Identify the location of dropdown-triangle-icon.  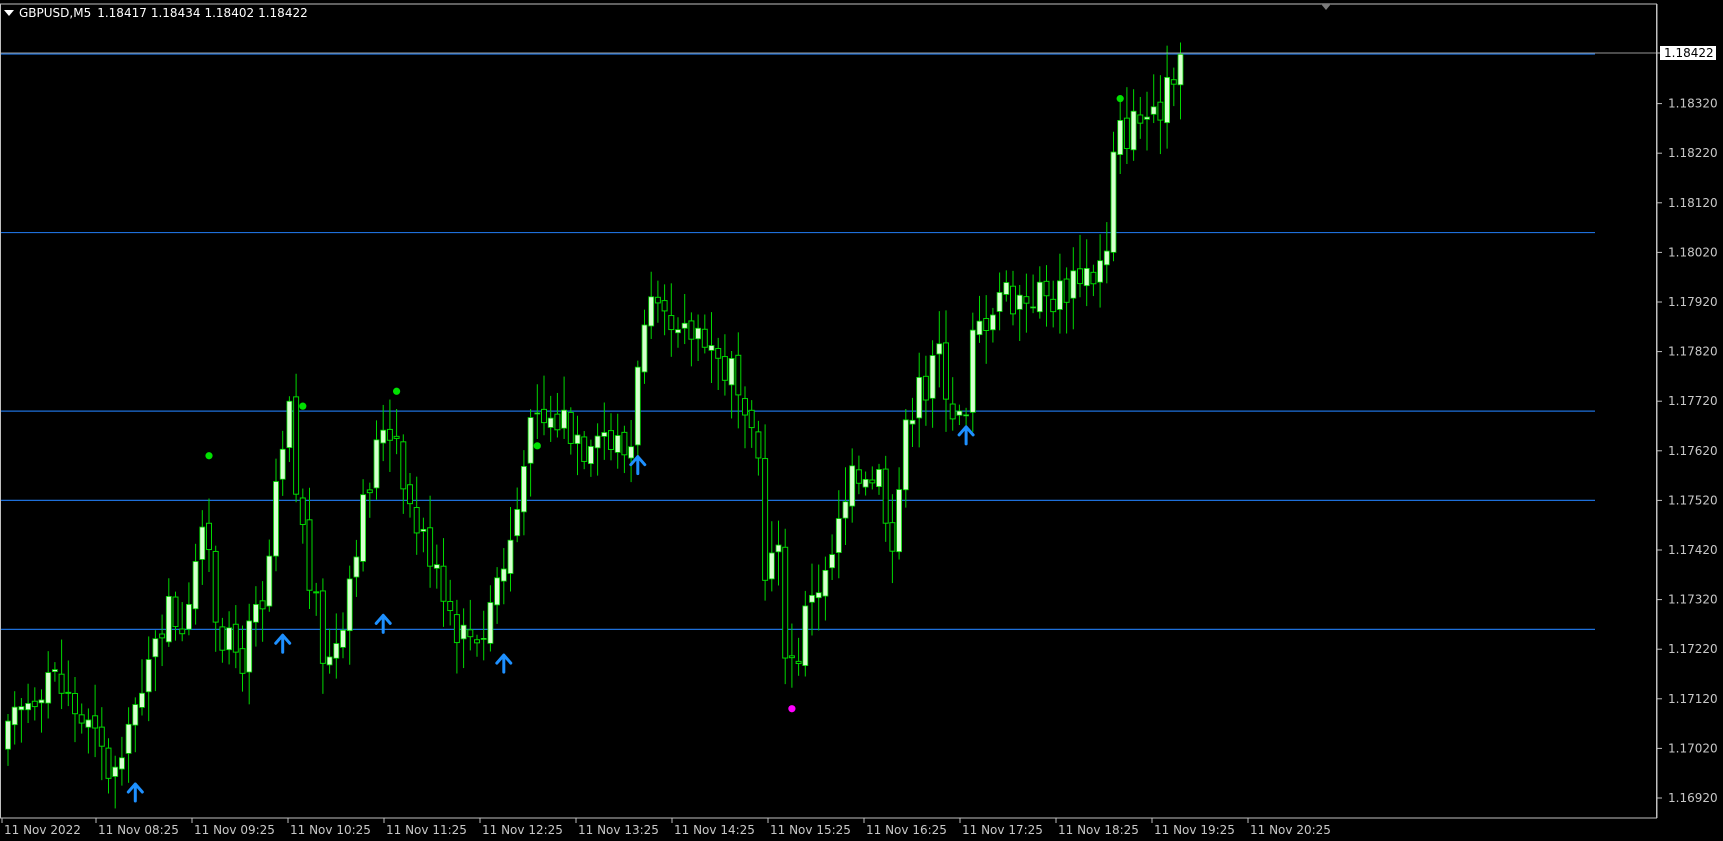
(9, 13).